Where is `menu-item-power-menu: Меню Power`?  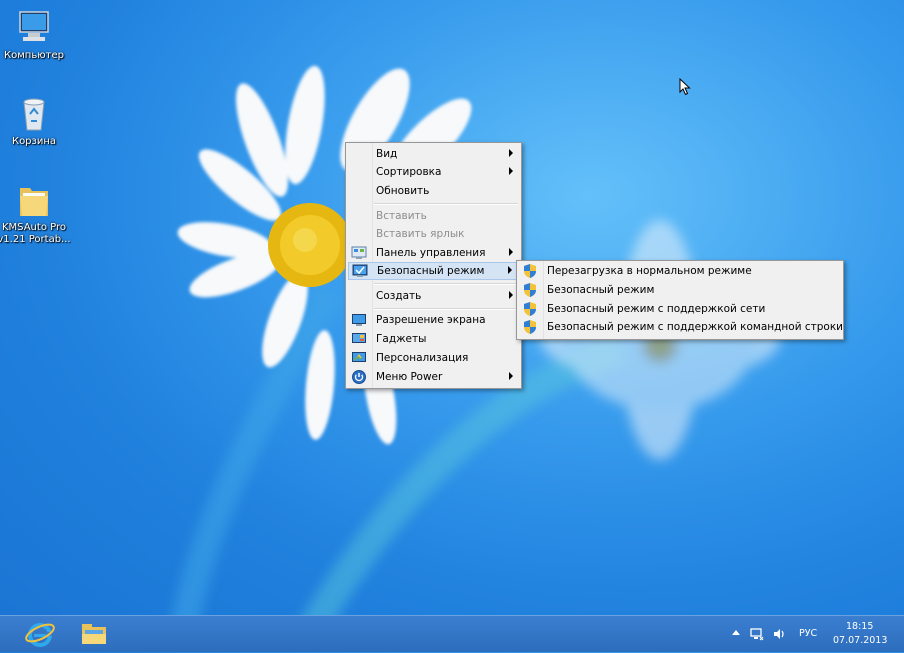 menu-item-power-menu: Меню Power is located at coordinates (433, 377).